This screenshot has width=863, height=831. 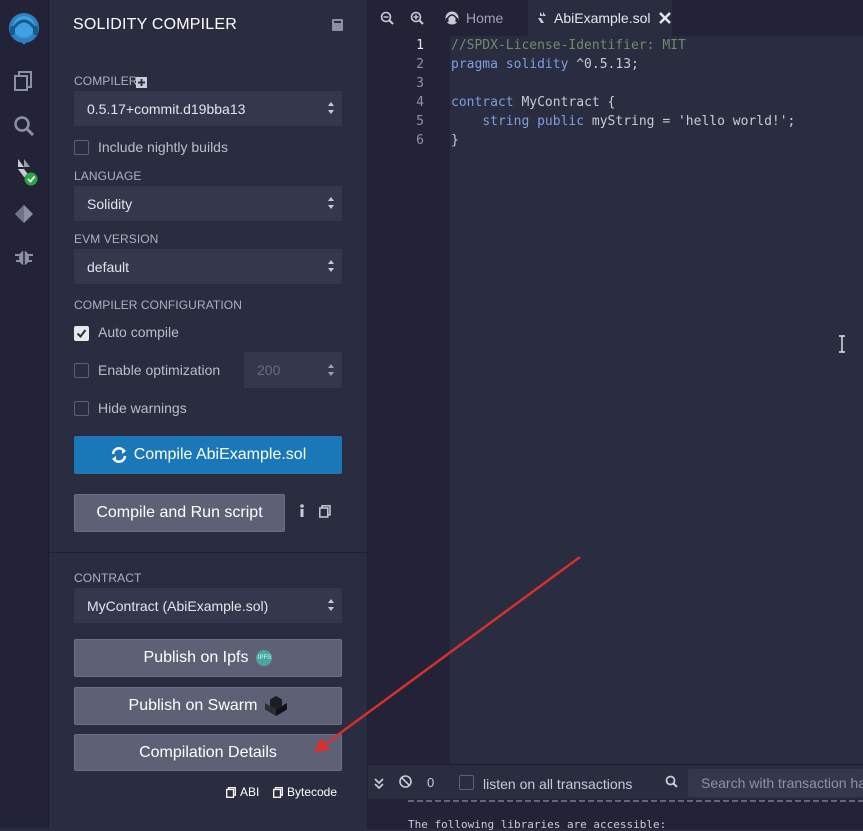 I want to click on annotation-arrow, so click(x=447, y=653).